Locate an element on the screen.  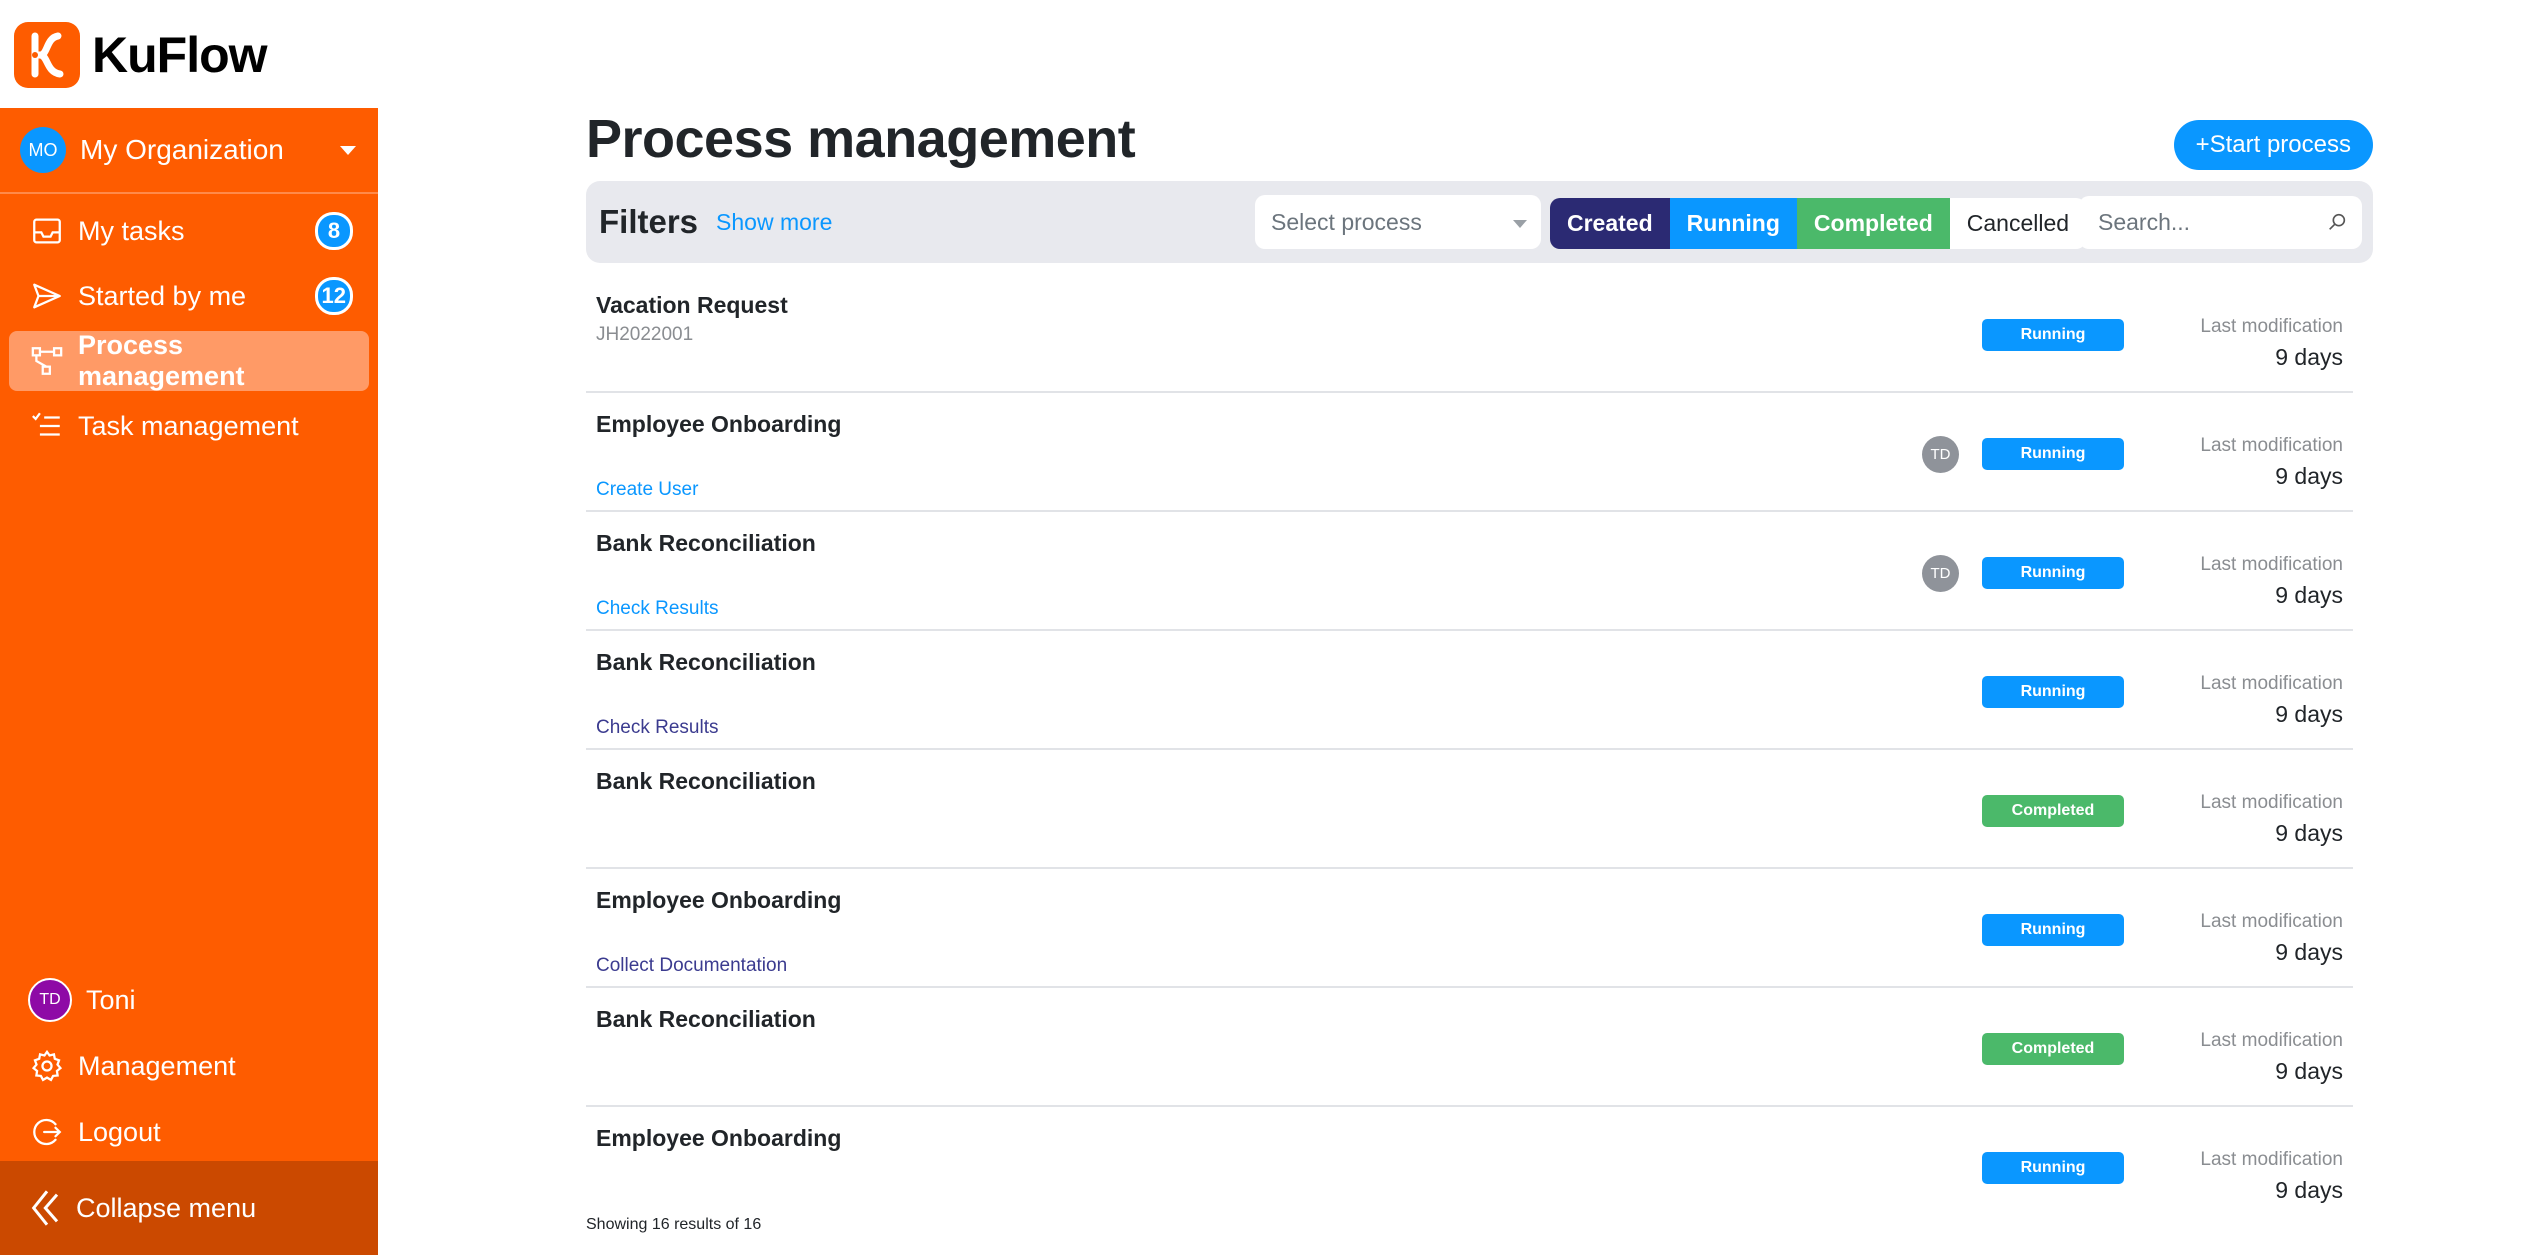
sidebar-item-started-by-me: Started by me 12 is located at coordinates (189, 296).